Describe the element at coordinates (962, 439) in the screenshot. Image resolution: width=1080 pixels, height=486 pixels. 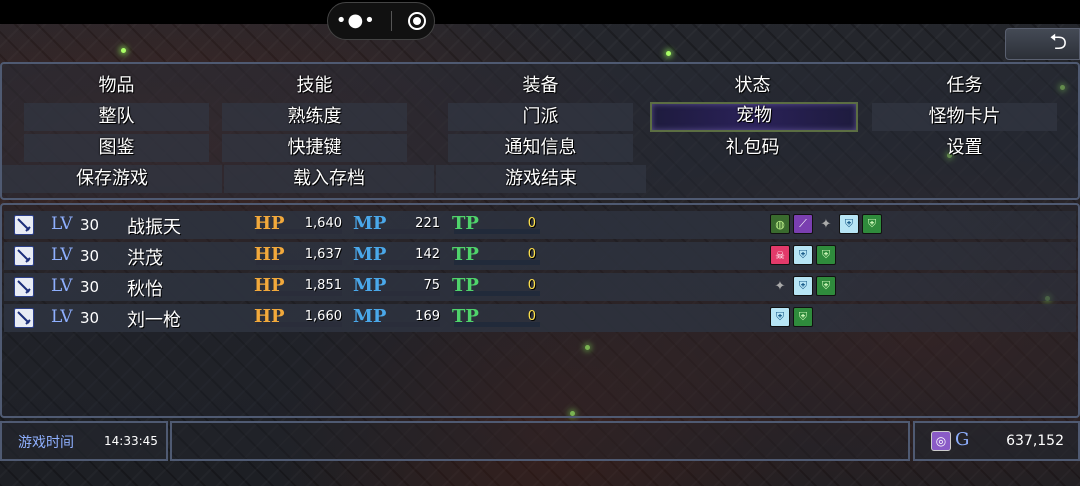
I see `gold-label: G` at that location.